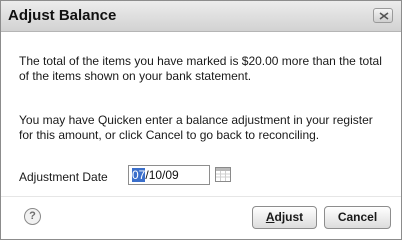 This screenshot has width=402, height=240. Describe the element at coordinates (162, 175) in the screenshot. I see `date-rest-text: /10/09` at that location.